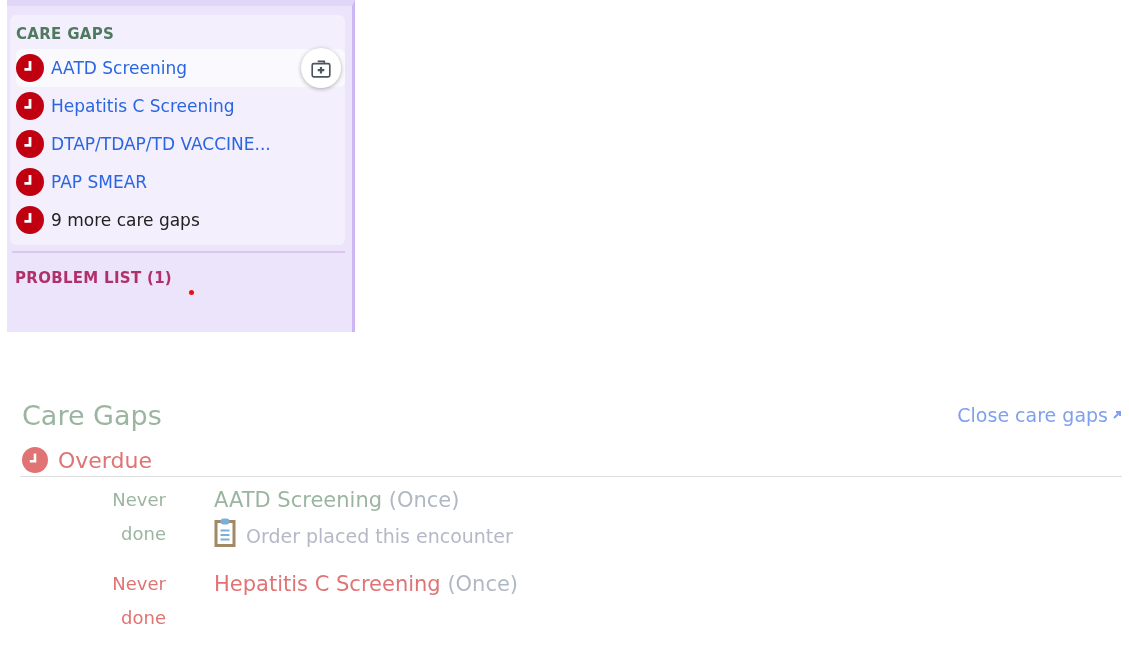 The image size is (1129, 667). I want to click on care-gap-item: 9 more care gaps, so click(180, 220).